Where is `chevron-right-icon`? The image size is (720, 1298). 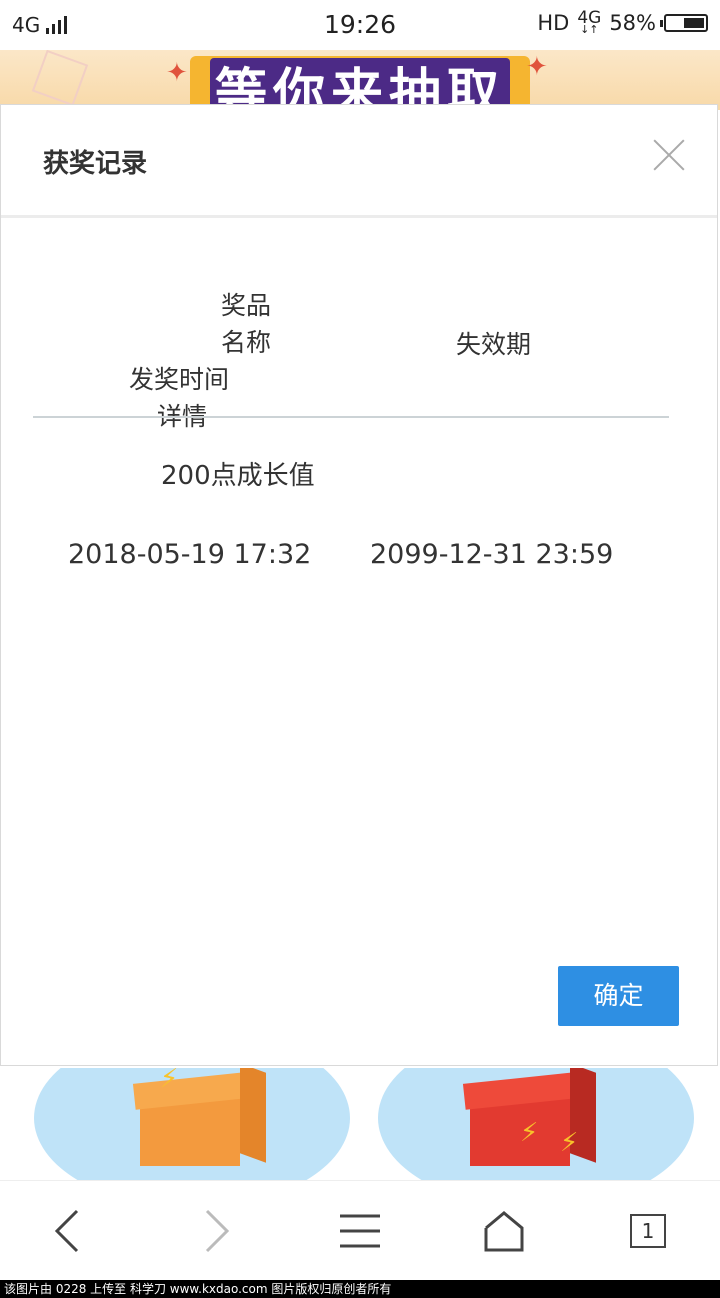
chevron-right-icon is located at coordinates (217, 1231).